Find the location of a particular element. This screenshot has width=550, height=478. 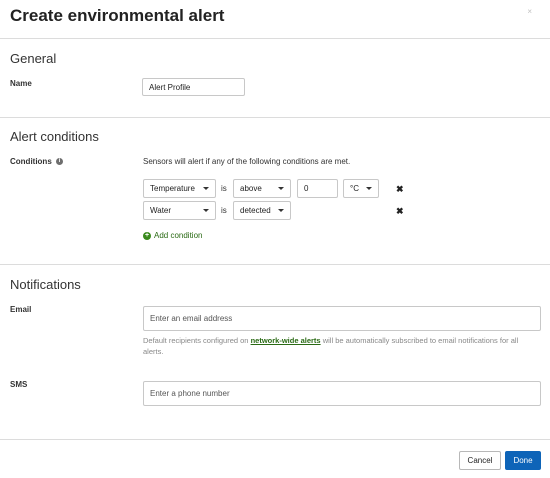

cancel-button: Cancel is located at coordinates (480, 460).